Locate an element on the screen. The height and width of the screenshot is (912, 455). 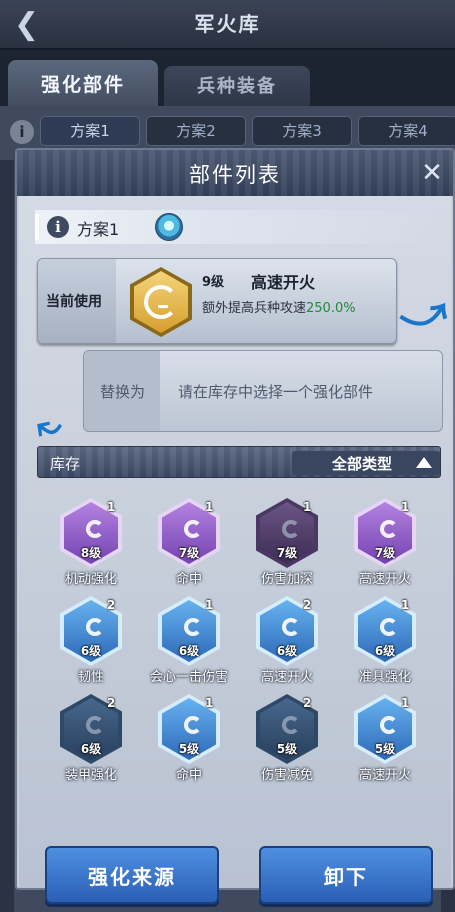
type-filter-dropdown: 全部类型 is located at coordinates (366, 463).